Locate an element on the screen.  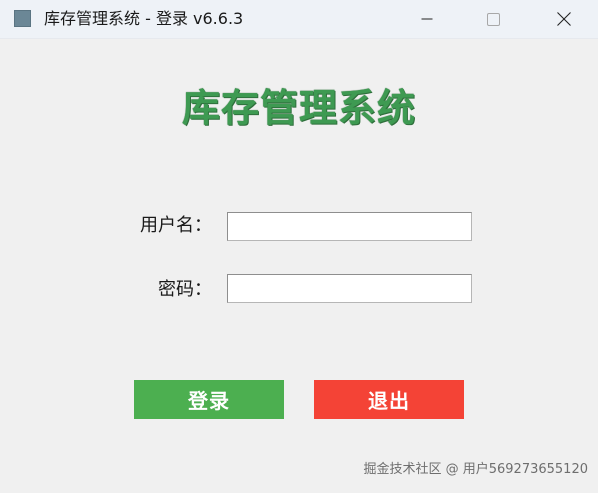
minimize-button is located at coordinates (427, 19).